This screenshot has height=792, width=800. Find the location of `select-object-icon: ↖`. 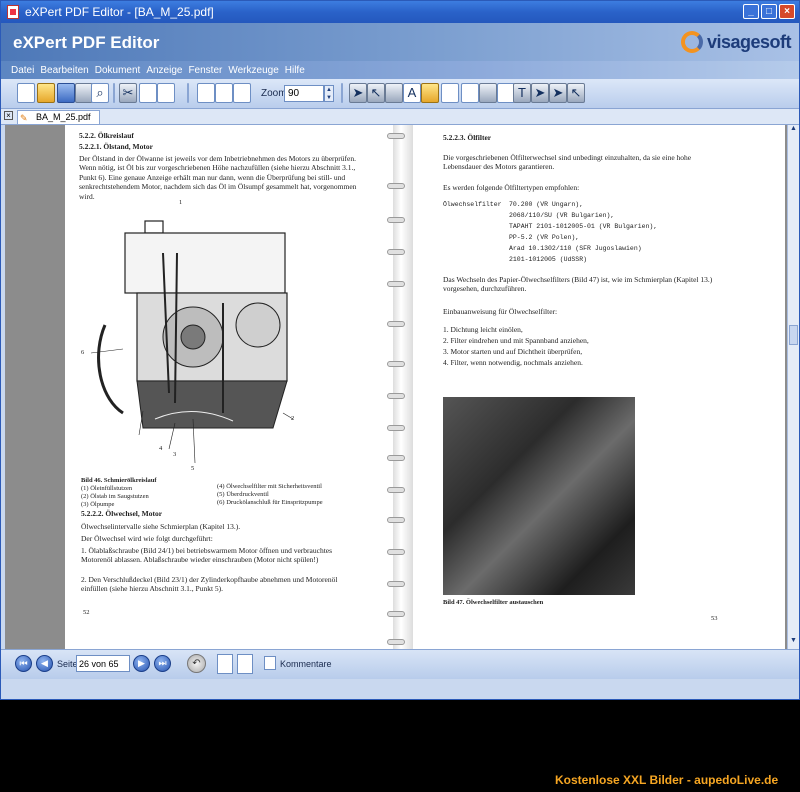

select-object-icon: ↖ is located at coordinates (376, 93).